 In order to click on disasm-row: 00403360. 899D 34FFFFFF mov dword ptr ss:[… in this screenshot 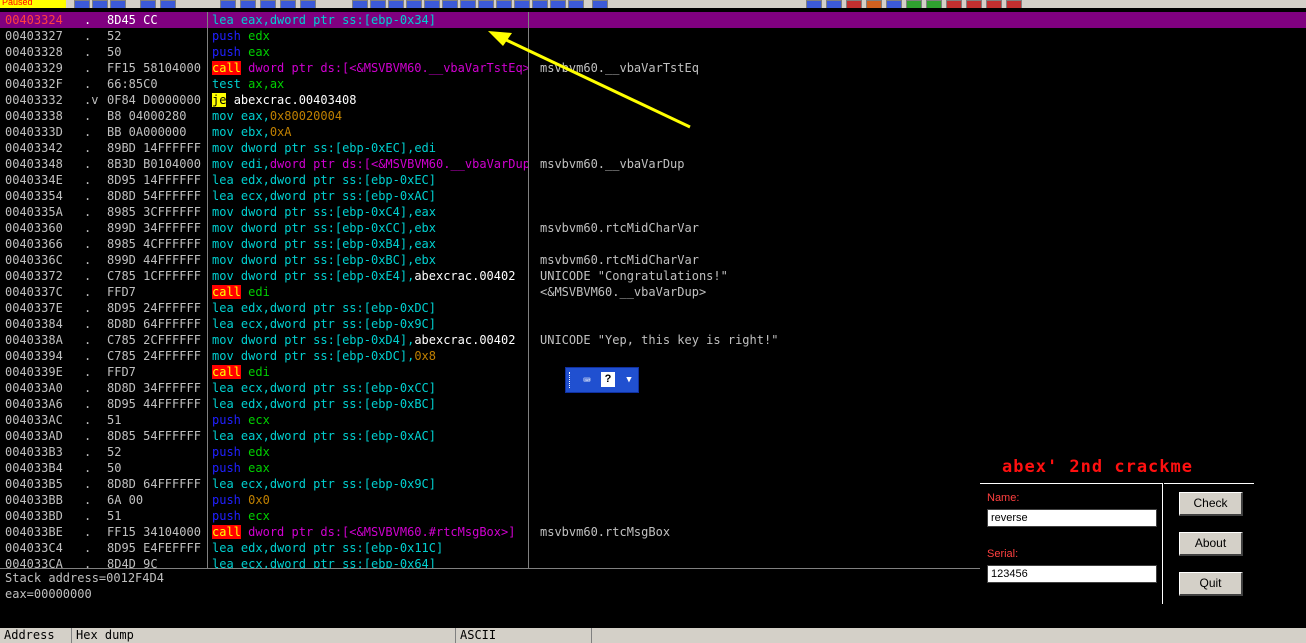, I will do `click(653, 228)`.